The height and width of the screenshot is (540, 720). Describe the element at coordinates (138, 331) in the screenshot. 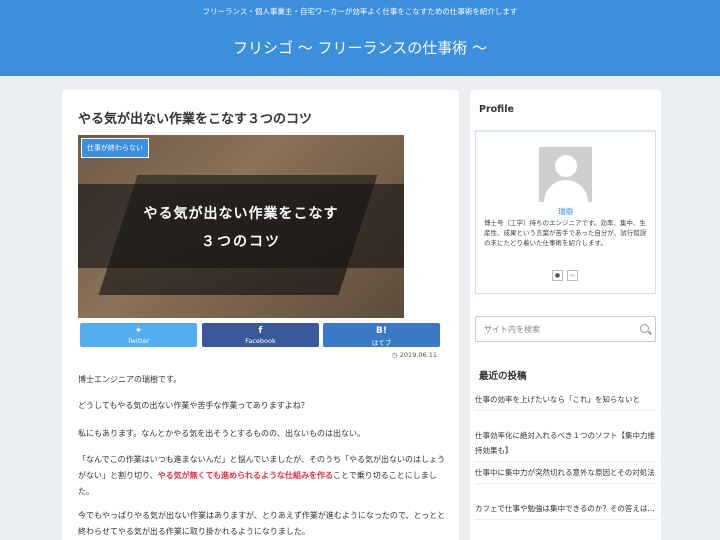

I see `twitter-icon: ✦` at that location.